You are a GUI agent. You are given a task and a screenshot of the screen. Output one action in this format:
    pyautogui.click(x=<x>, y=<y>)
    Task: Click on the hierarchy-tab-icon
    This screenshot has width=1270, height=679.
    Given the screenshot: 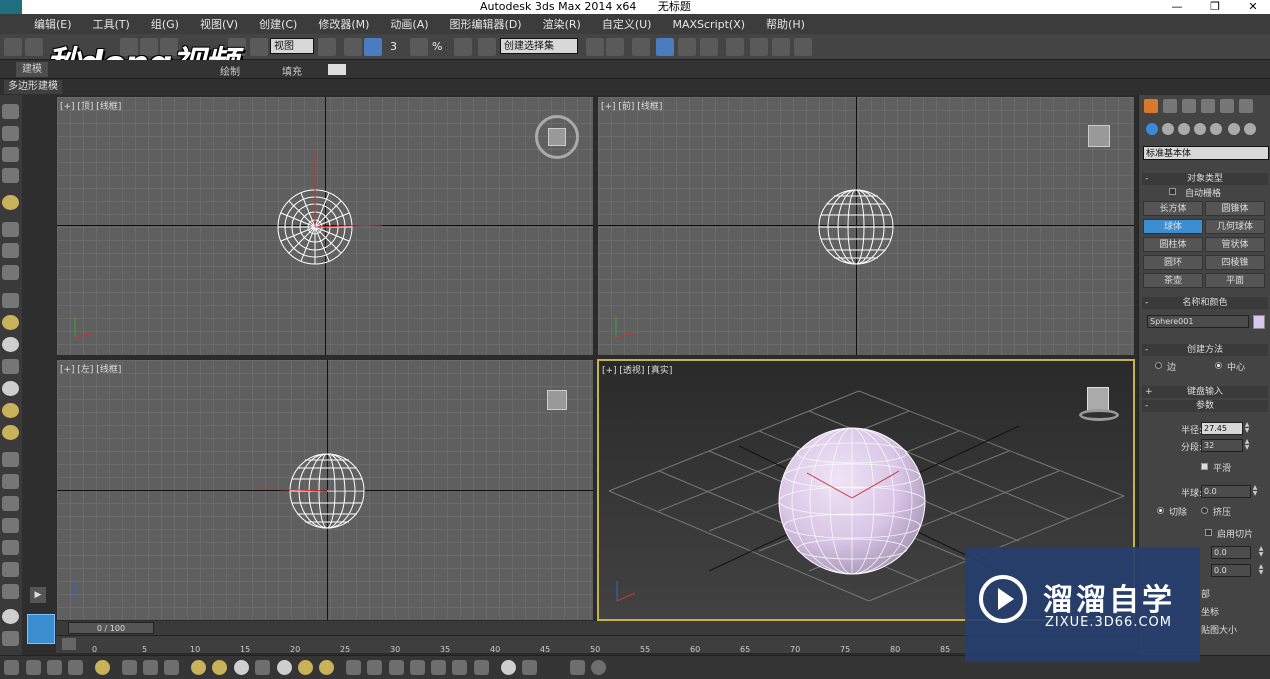 What is the action you would take?
    pyautogui.click(x=1189, y=106)
    